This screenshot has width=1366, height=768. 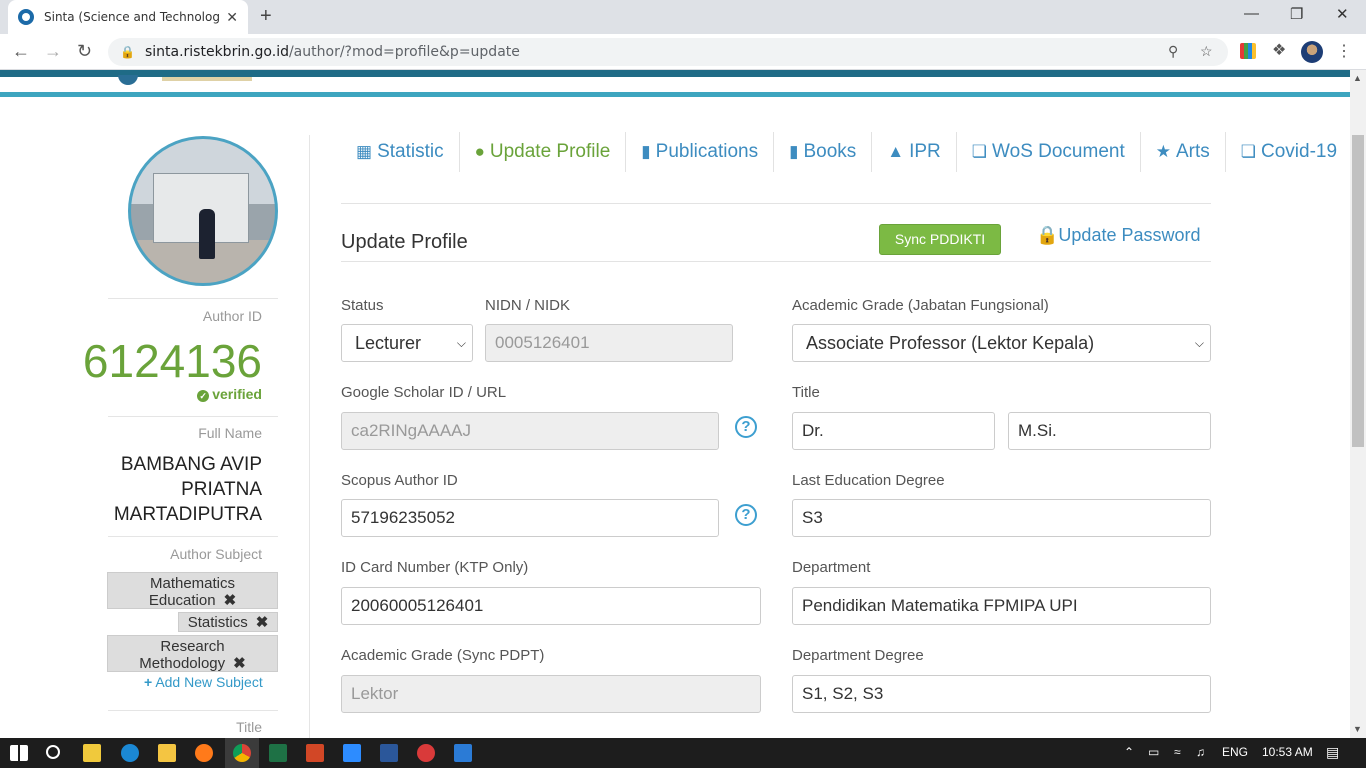 What do you see at coordinates (407, 343) in the screenshot?
I see `status-select: Lecturer ⌵` at bounding box center [407, 343].